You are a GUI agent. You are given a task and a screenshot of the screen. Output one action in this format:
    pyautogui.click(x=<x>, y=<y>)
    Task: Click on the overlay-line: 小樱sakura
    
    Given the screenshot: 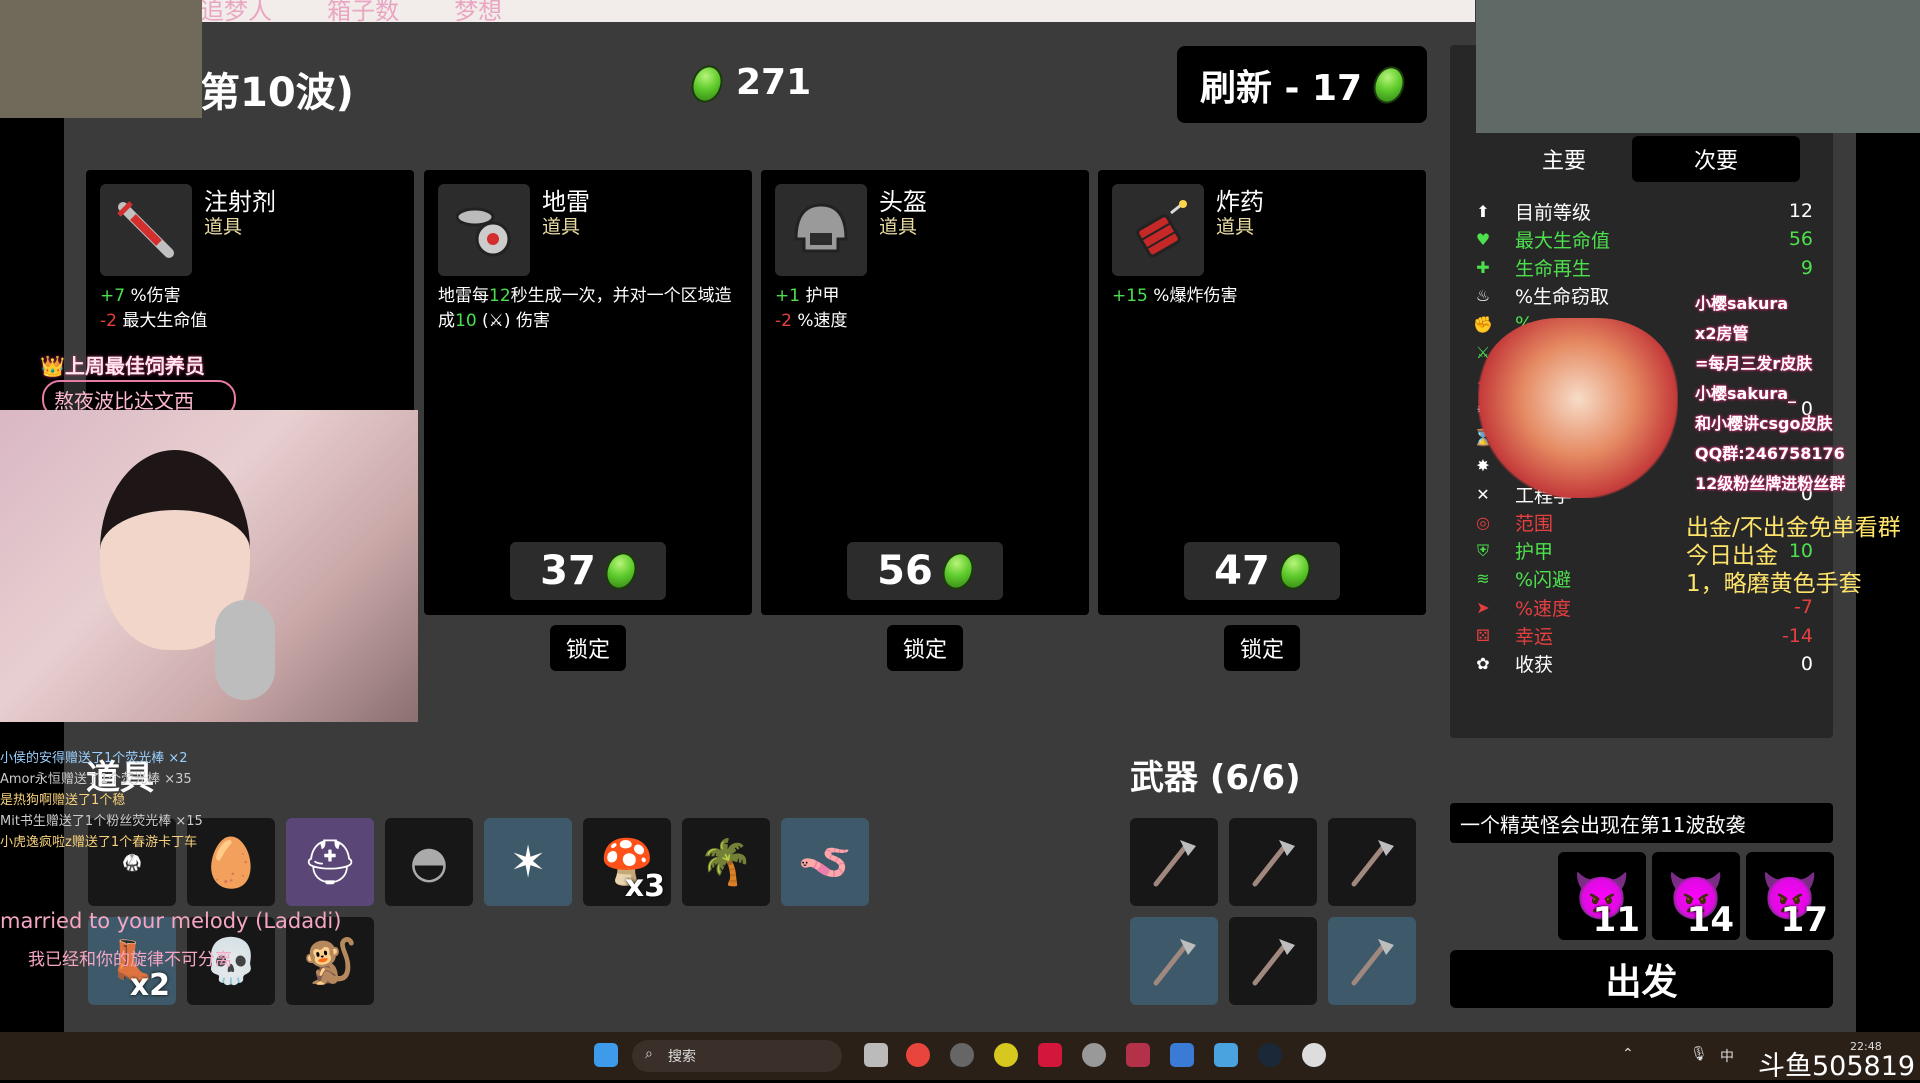 What is the action you would take?
    pyautogui.click(x=1742, y=303)
    